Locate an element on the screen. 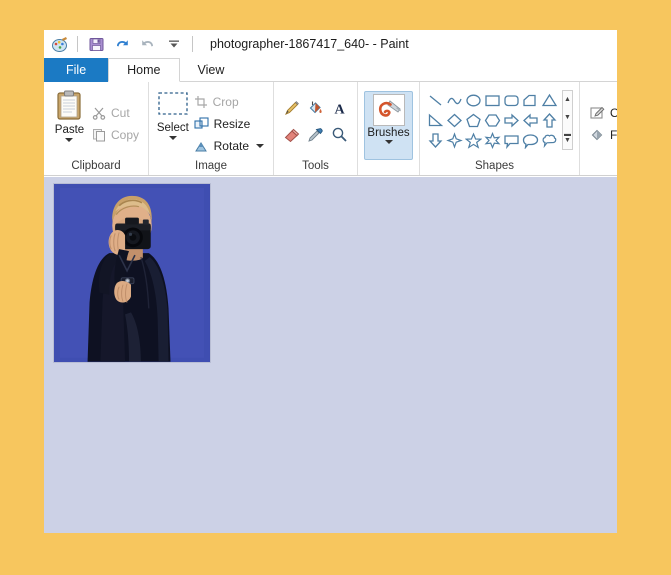 The width and height of the screenshot is (671, 575). ribbon-group-image: Select Crop Resize Rotate Image is located at coordinates (211, 128).